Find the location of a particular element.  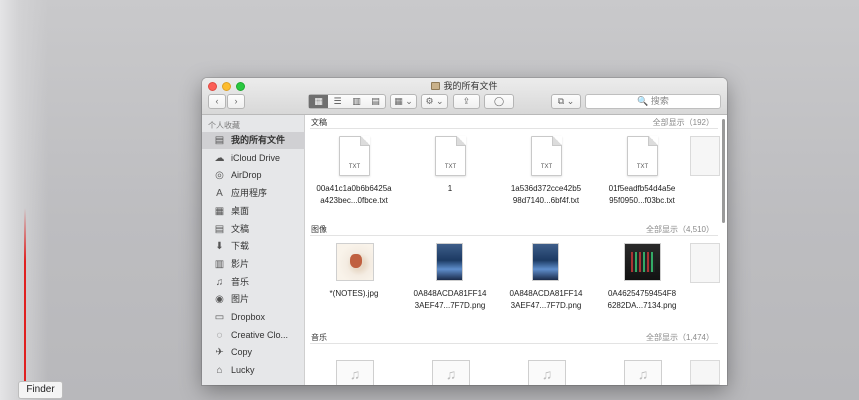

sidebar-item-label: Lucky is located at coordinates (243, 370).